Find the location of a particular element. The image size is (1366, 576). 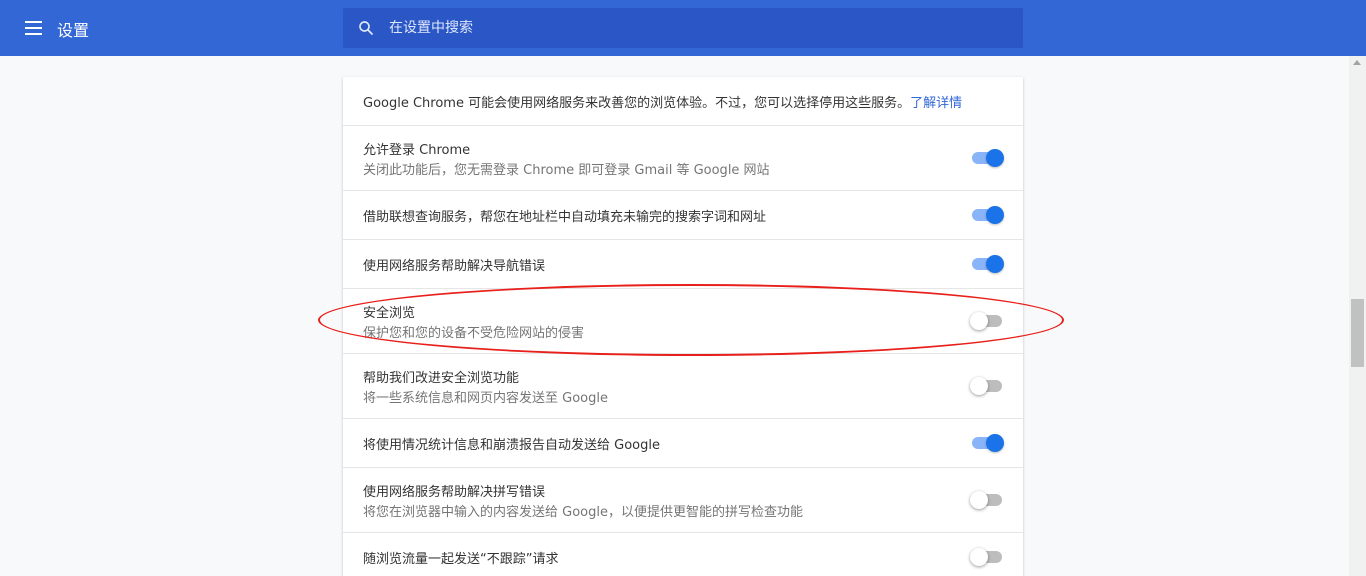

setting-title: 允许登录 Chrome is located at coordinates (417, 150).